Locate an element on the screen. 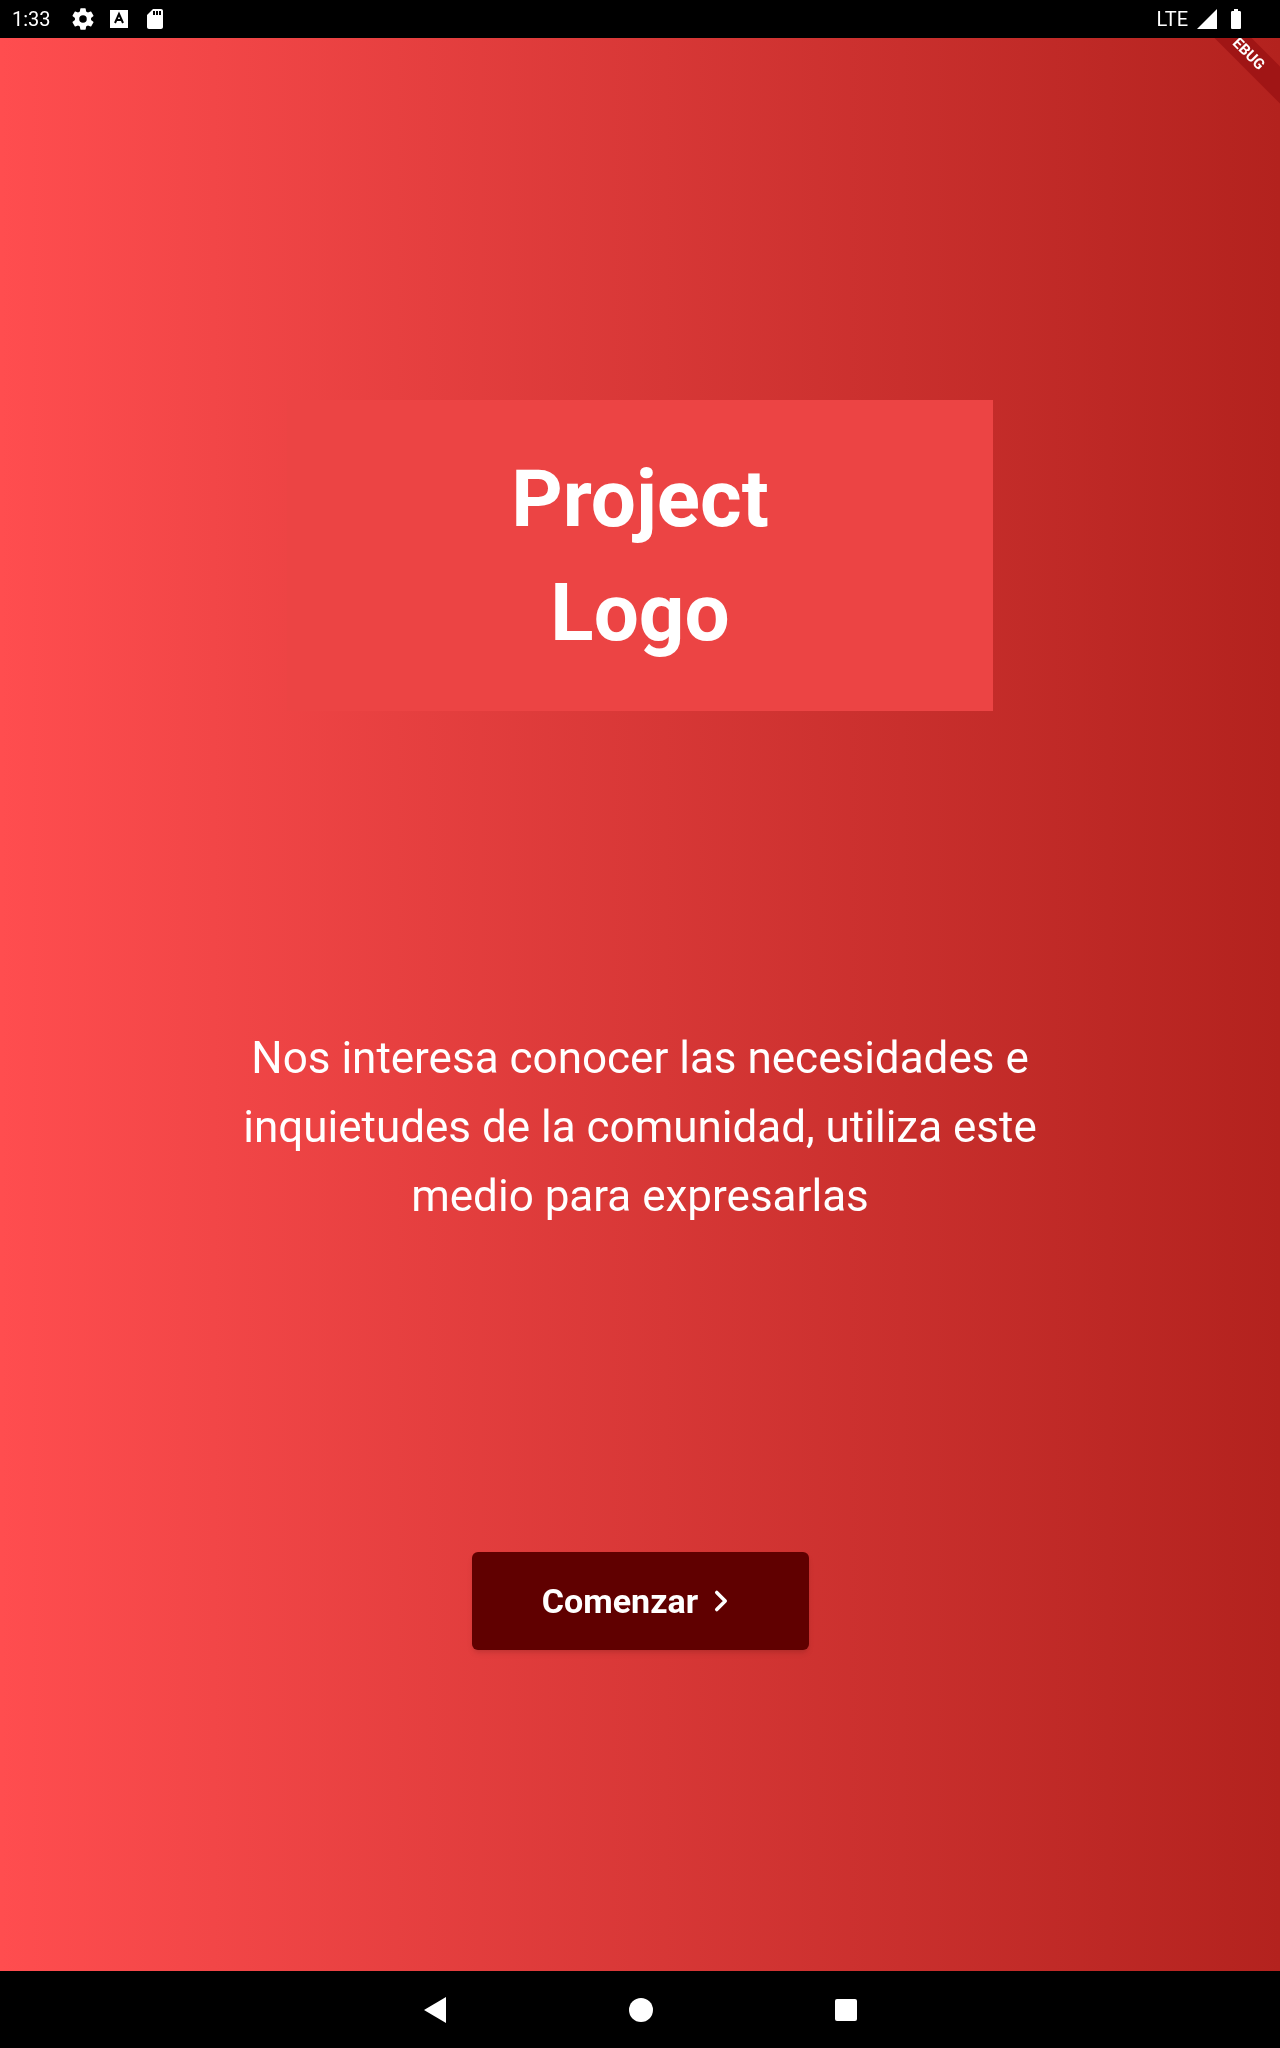 The image size is (1280, 2048). logo-text: Logo is located at coordinates (640, 613).